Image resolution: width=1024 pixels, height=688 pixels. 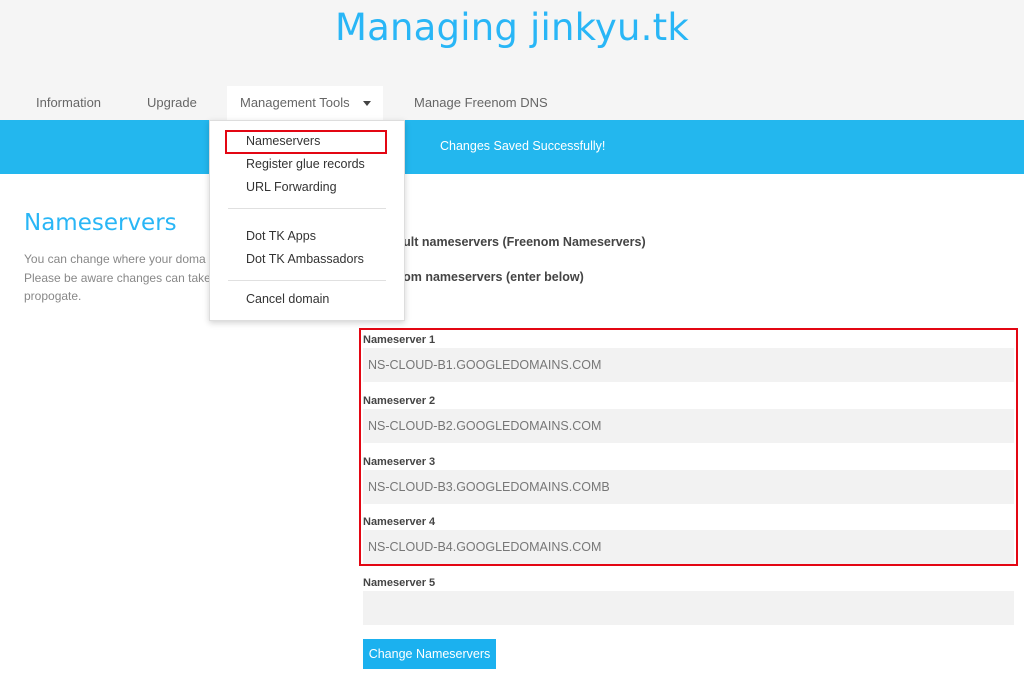 I want to click on section-description-line: You can change where your doma, so click(x=115, y=259).